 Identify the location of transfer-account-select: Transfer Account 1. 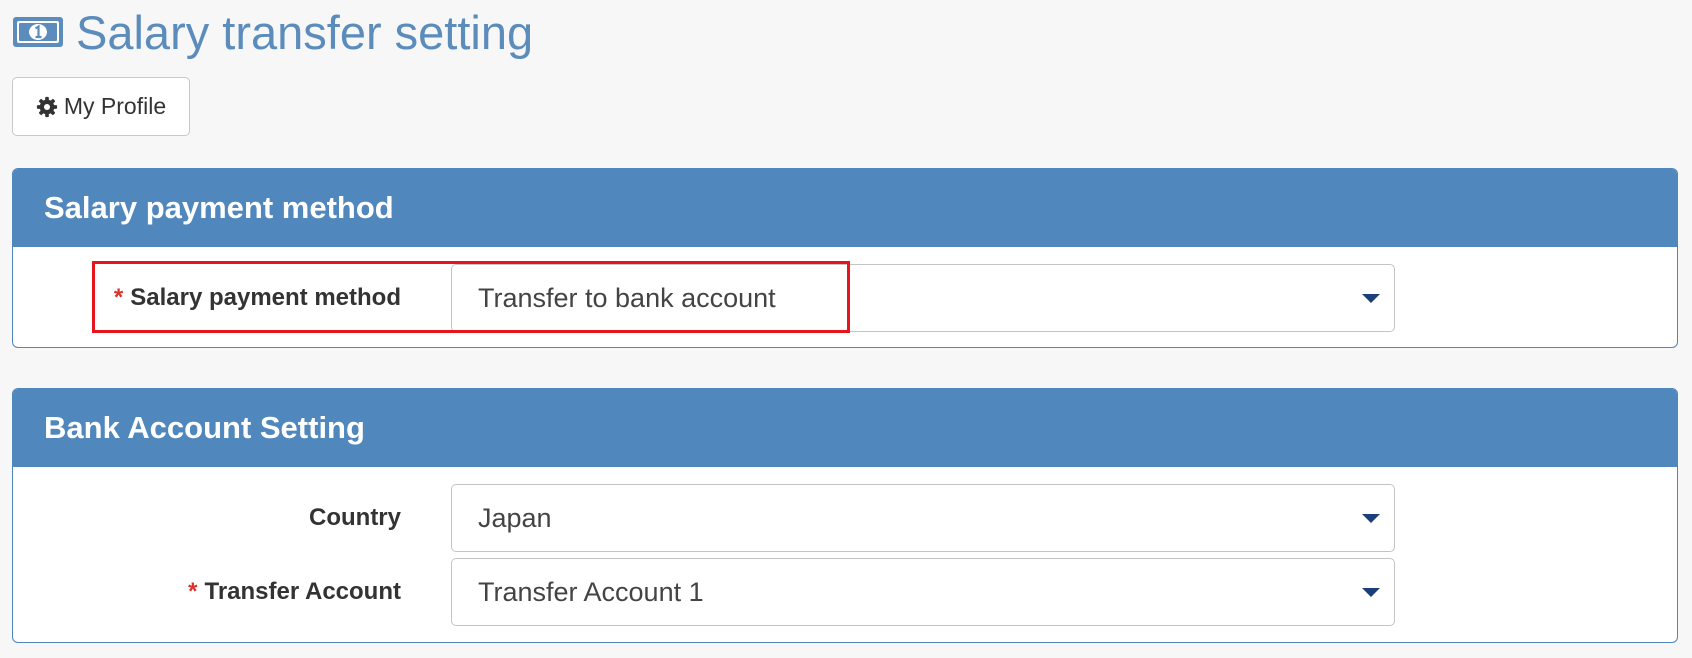
(923, 592).